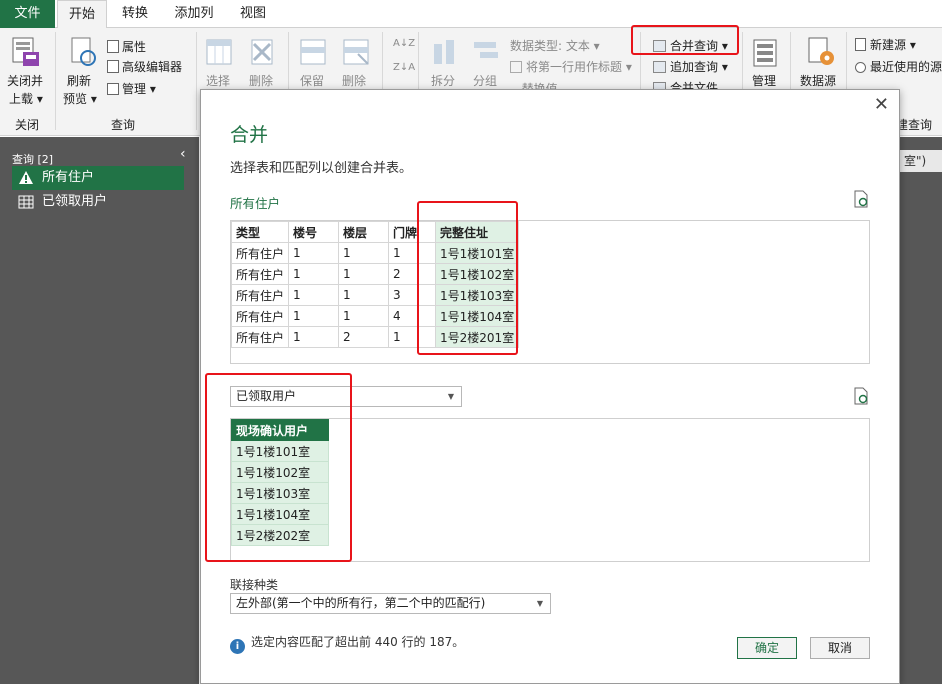 The width and height of the screenshot is (942, 684). What do you see at coordinates (881, 104) in the screenshot?
I see `close-icon: ✕` at bounding box center [881, 104].